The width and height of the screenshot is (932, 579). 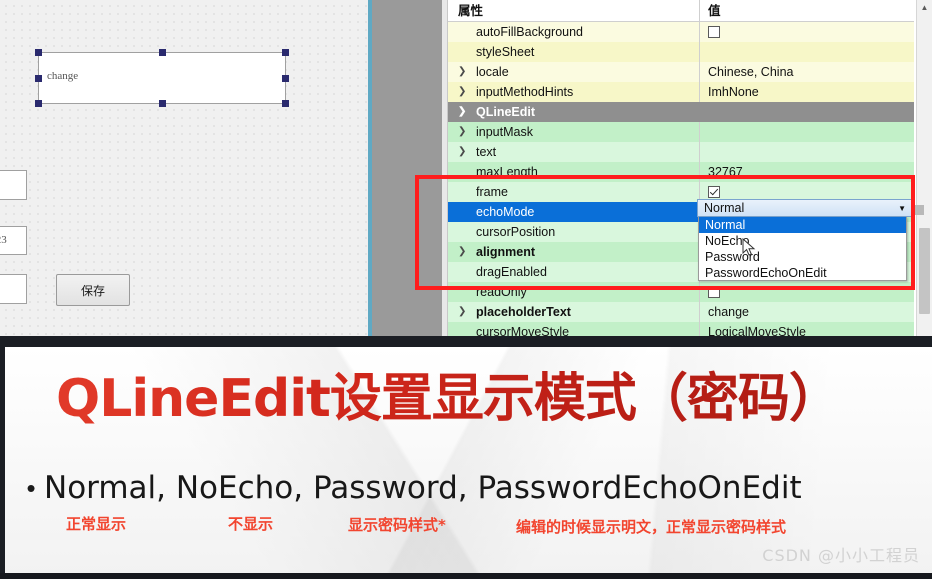 I want to click on lineedit-widget-b-text: ,23, so click(x=3, y=240).